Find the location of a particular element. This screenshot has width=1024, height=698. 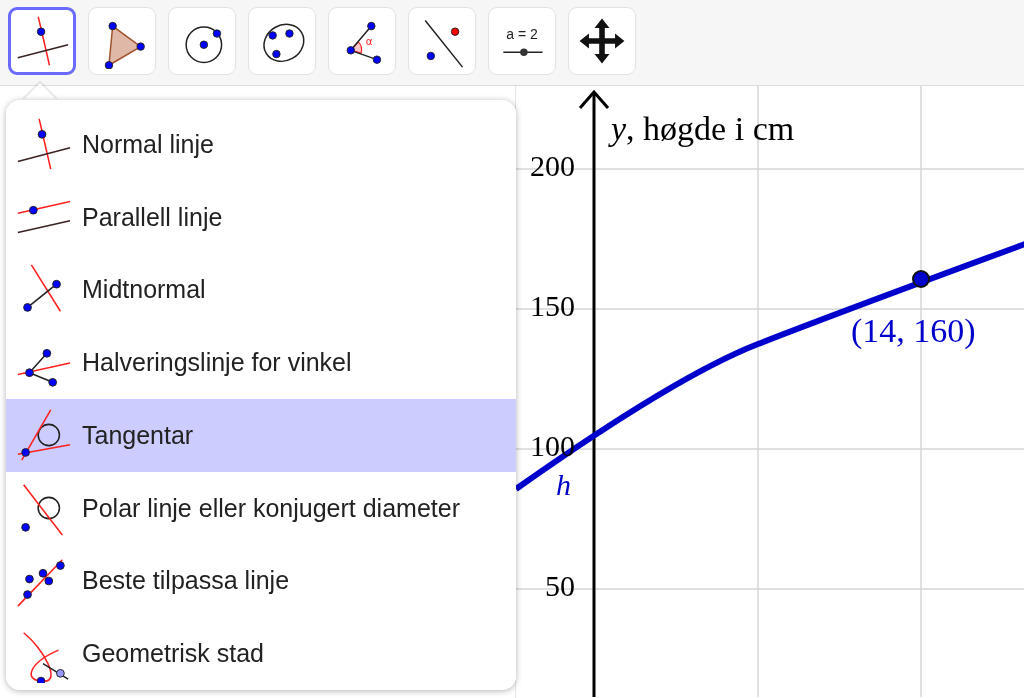

menu-item: Polar linje eller konjugert diameter is located at coordinates (261, 508).